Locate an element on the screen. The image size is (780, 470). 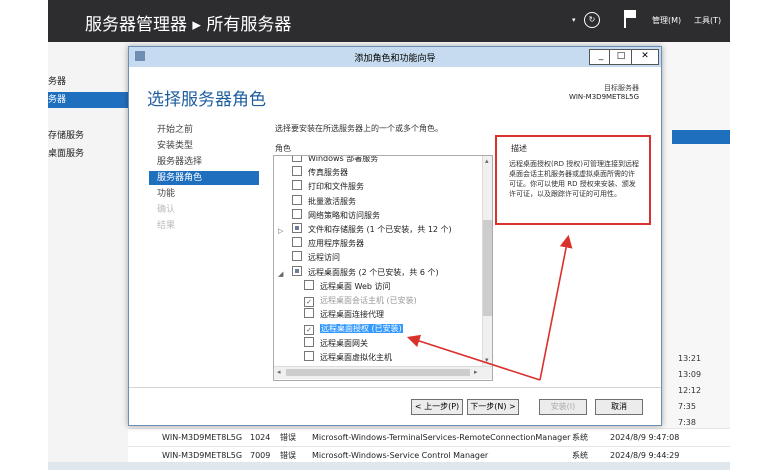
description-title: 描述 is located at coordinates (519, 148).